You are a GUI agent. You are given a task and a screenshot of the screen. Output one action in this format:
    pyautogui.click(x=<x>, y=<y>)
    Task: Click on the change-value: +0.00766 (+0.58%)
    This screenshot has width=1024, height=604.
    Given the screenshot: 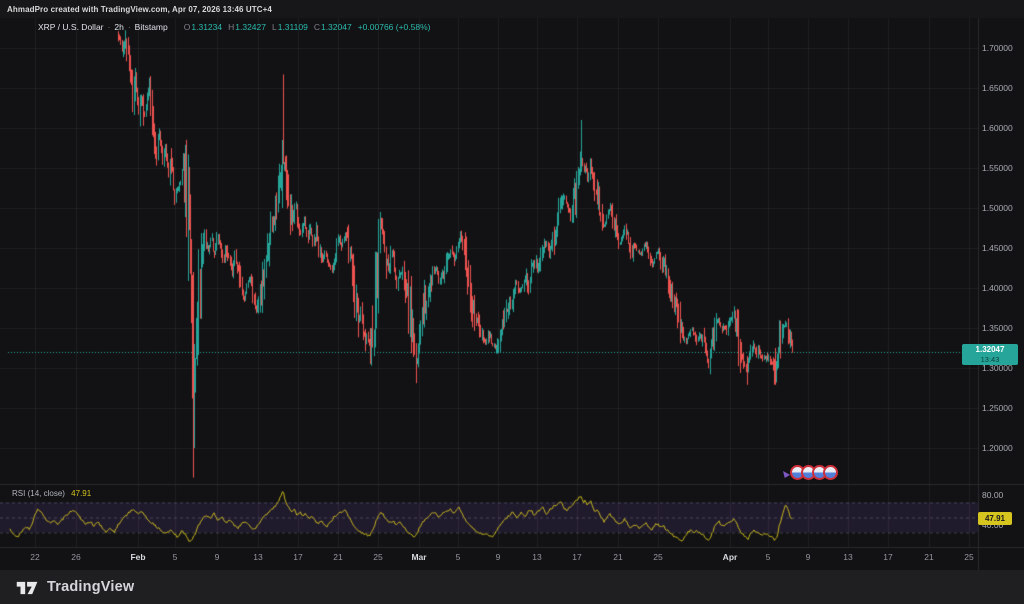 What is the action you would take?
    pyautogui.click(x=394, y=27)
    